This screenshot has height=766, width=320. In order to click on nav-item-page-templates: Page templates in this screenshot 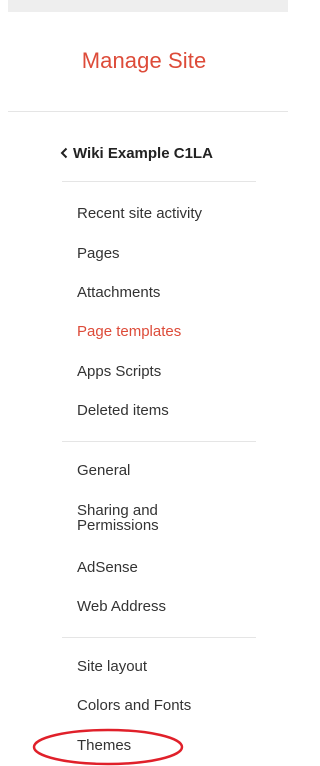, I will do `click(129, 331)`.